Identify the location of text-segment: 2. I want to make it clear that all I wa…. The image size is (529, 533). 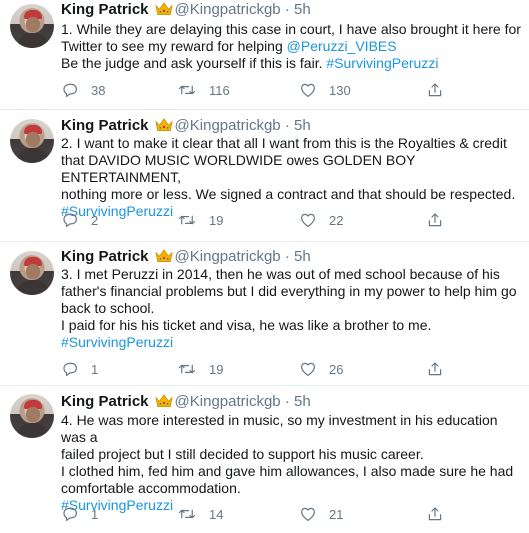
(284, 143).